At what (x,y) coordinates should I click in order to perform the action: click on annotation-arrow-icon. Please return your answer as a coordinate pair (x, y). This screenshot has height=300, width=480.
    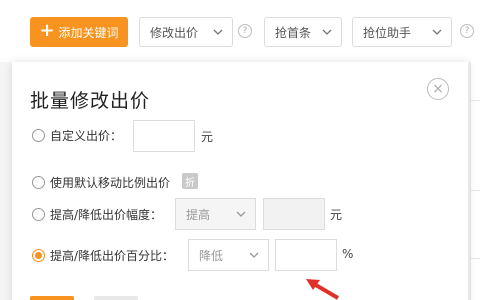
    Looking at the image, I should click on (323, 289).